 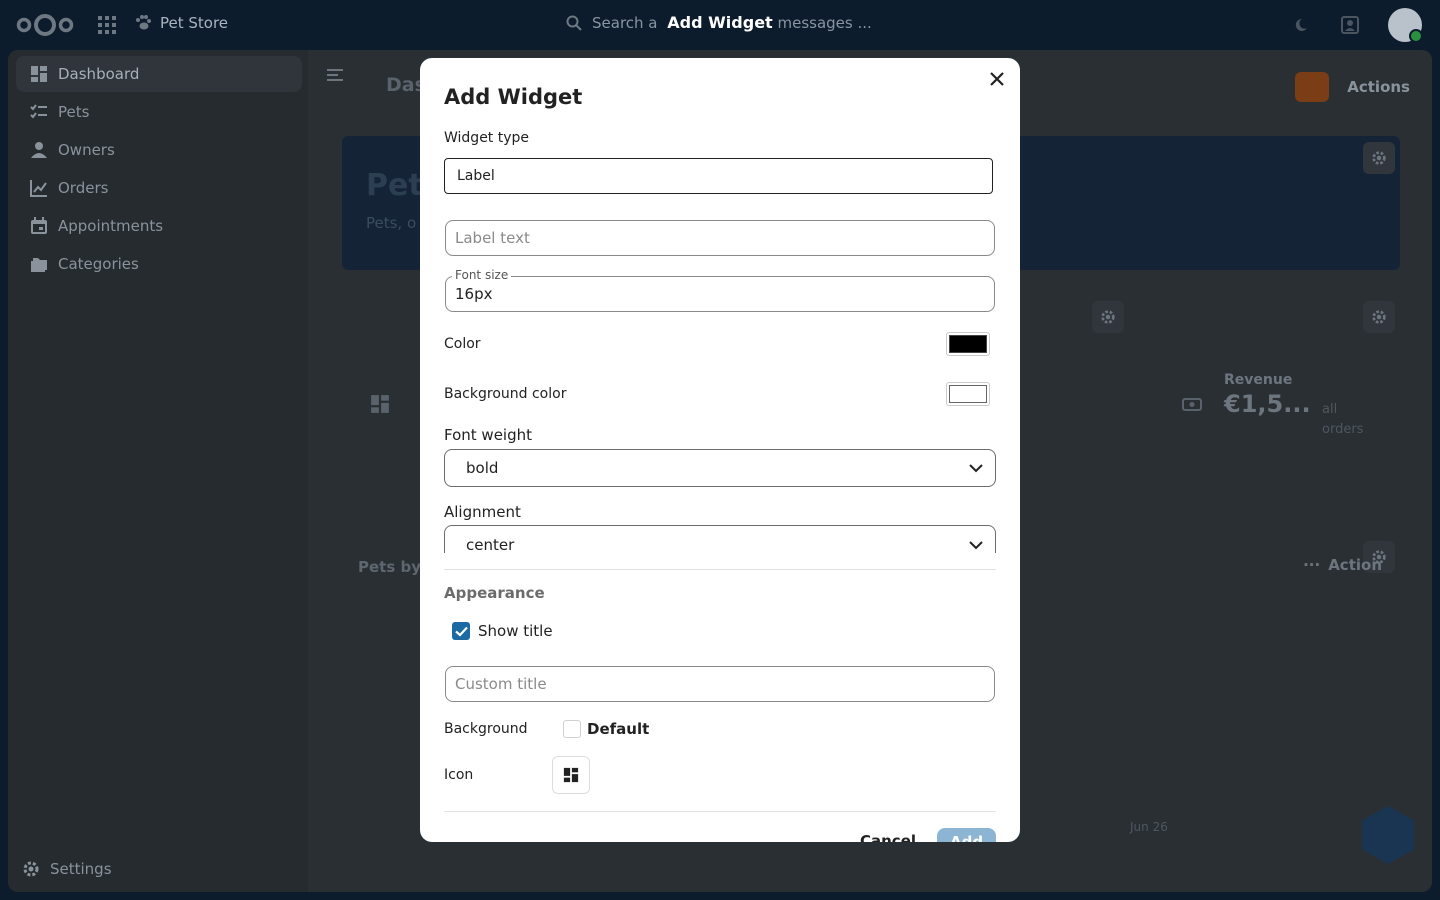 What do you see at coordinates (159, 188) in the screenshot?
I see `sidebar-item-orders: Orders` at bounding box center [159, 188].